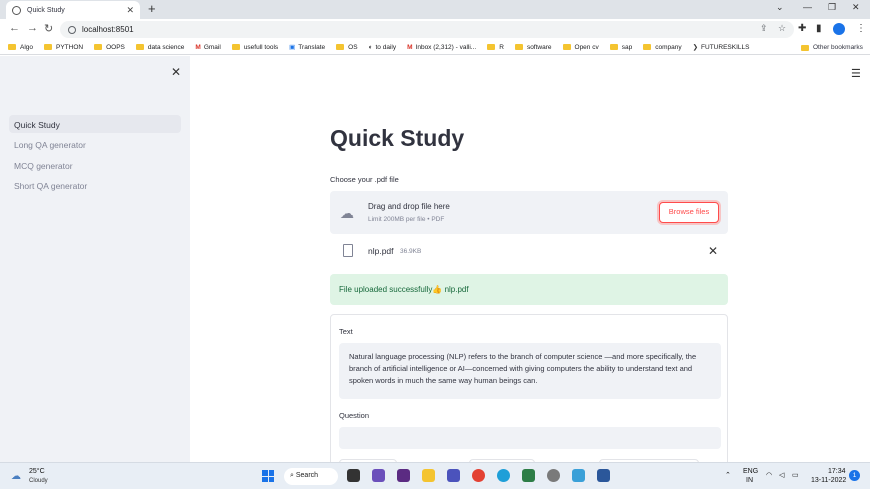 The image size is (870, 489). Describe the element at coordinates (782, 28) in the screenshot. I see `bookmark-star-icon: ☆` at that location.